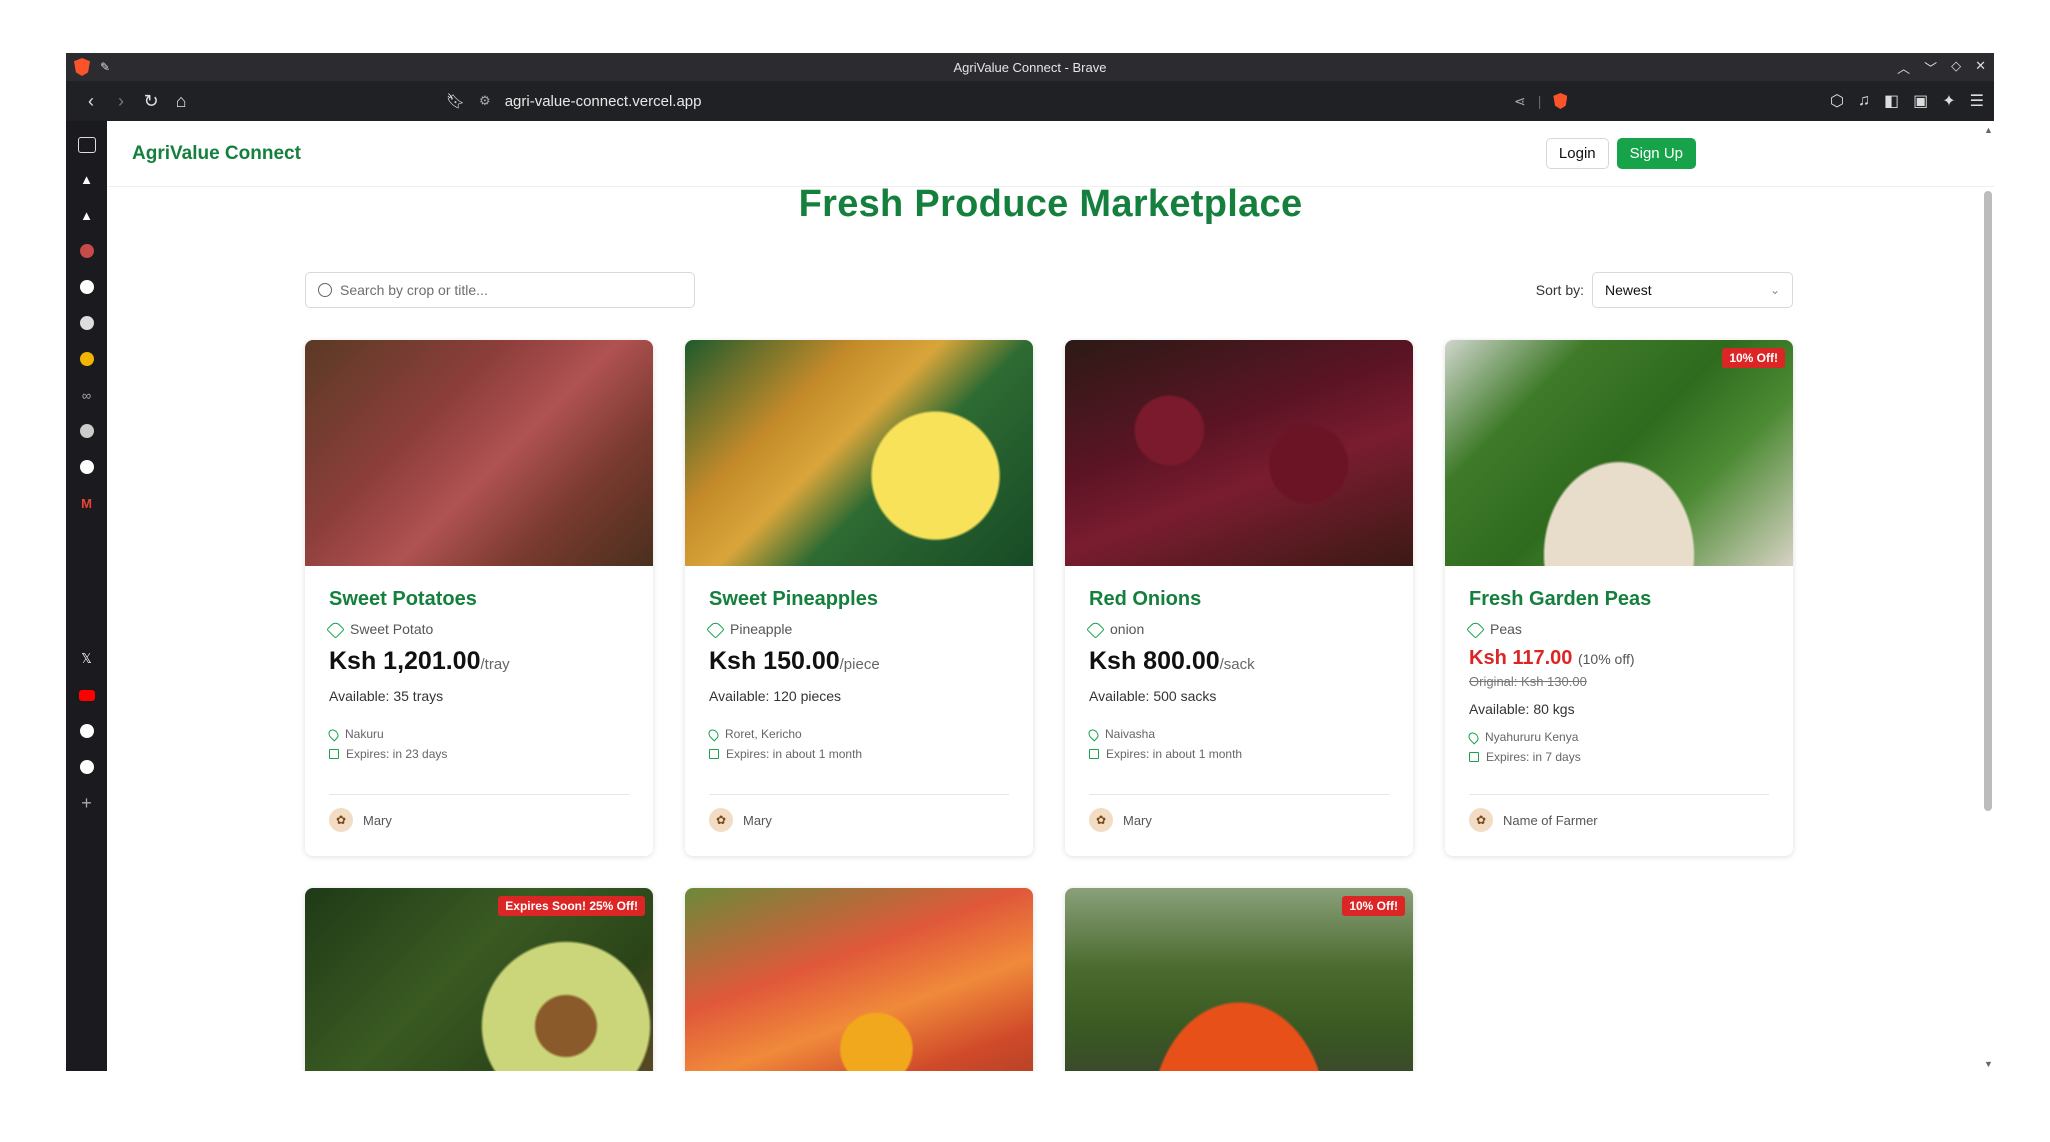 Image resolution: width=2050 pixels, height=1142 pixels. I want to click on scroll-down-arrow: ▼, so click(1988, 1064).